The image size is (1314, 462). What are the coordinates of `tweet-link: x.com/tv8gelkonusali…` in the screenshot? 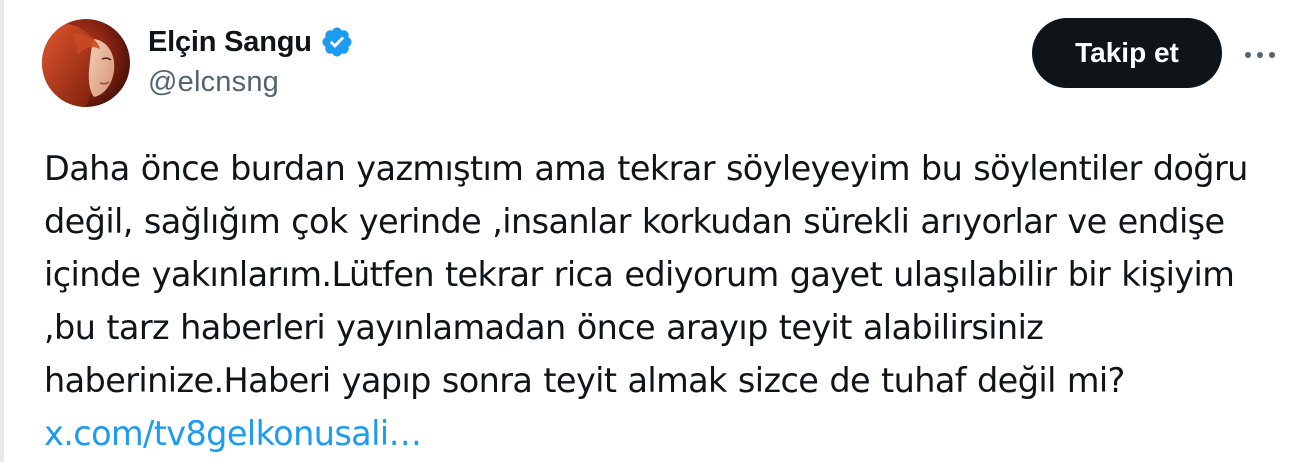 It's located at (233, 433).